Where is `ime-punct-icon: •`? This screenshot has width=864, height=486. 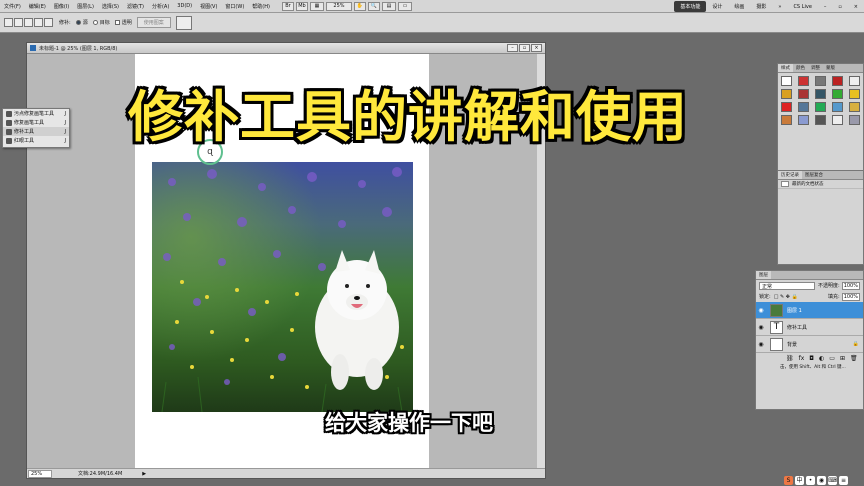 ime-punct-icon: • is located at coordinates (810, 480).